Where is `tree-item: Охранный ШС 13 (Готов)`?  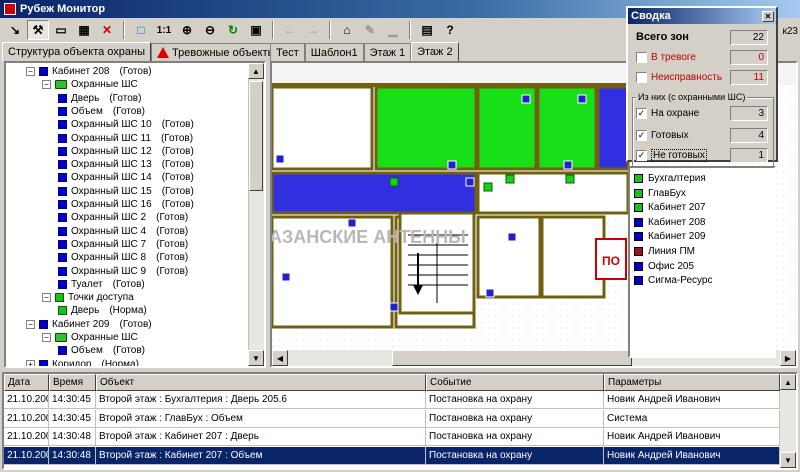
tree-item: Охранный ШС 13 (Готов) is located at coordinates (126, 164).